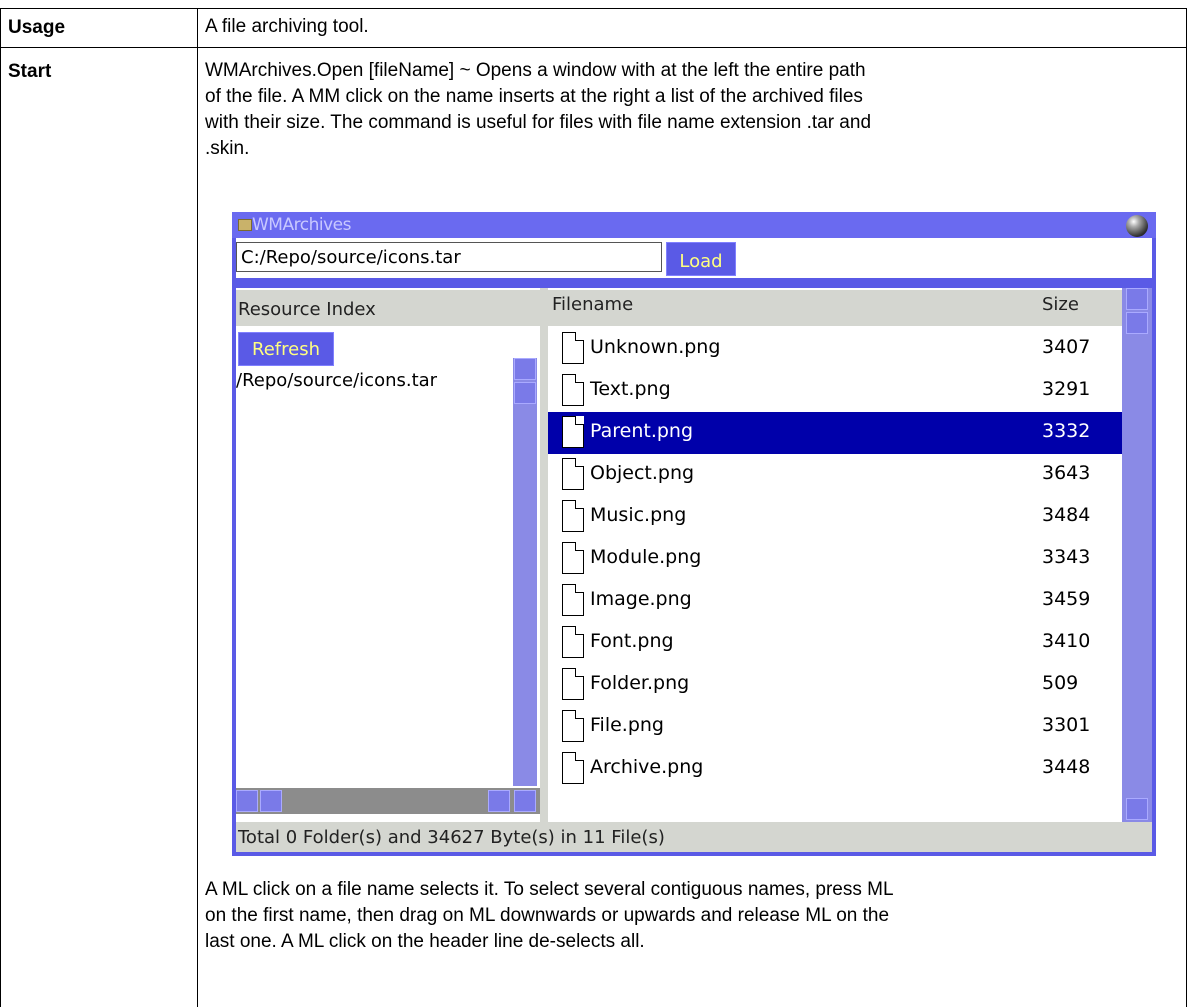 The image size is (1188, 1007). Describe the element at coordinates (701, 259) in the screenshot. I see `load-button: Load` at that location.